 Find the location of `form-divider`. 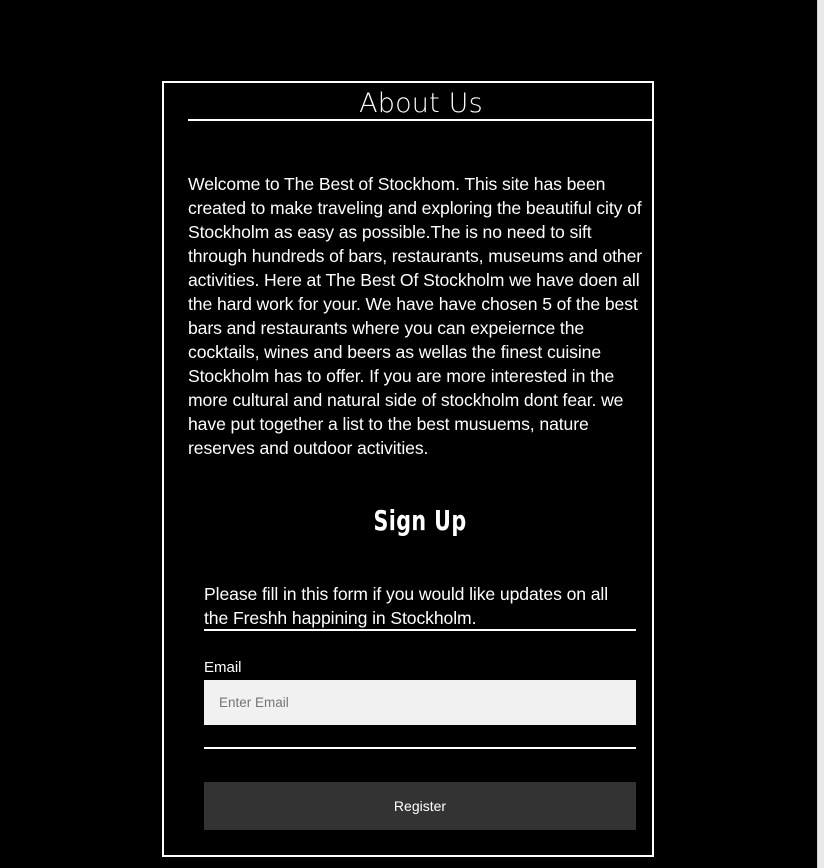

form-divider is located at coordinates (420, 748).